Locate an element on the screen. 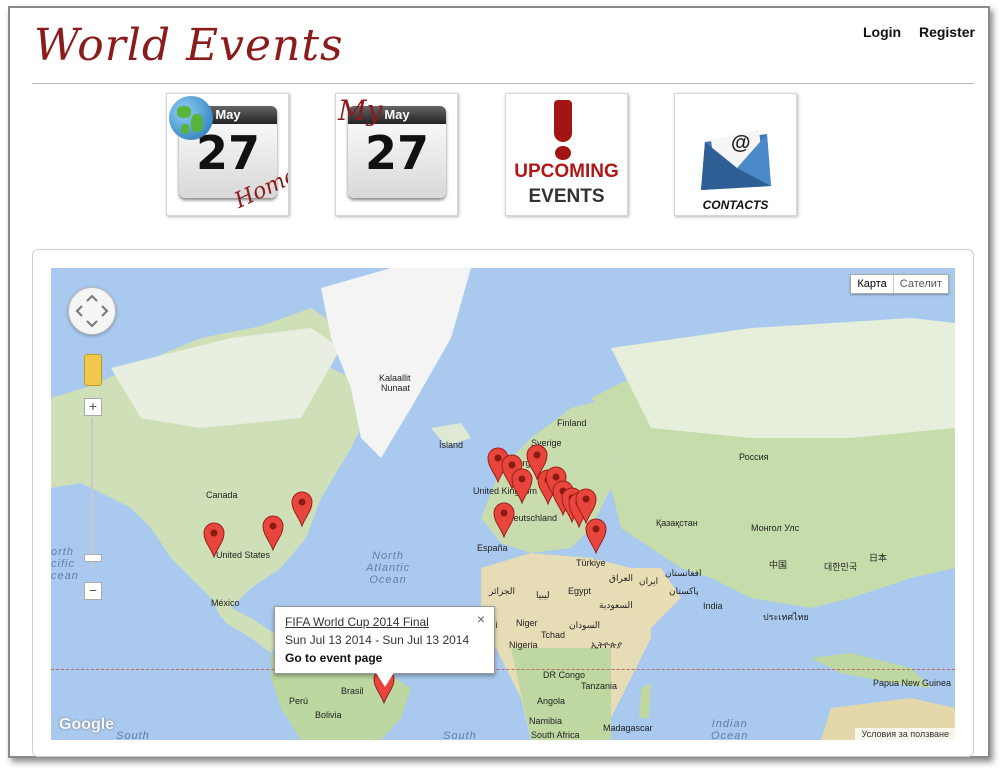 The height and width of the screenshot is (776, 1007). map-label: Ísland is located at coordinates (451, 445).